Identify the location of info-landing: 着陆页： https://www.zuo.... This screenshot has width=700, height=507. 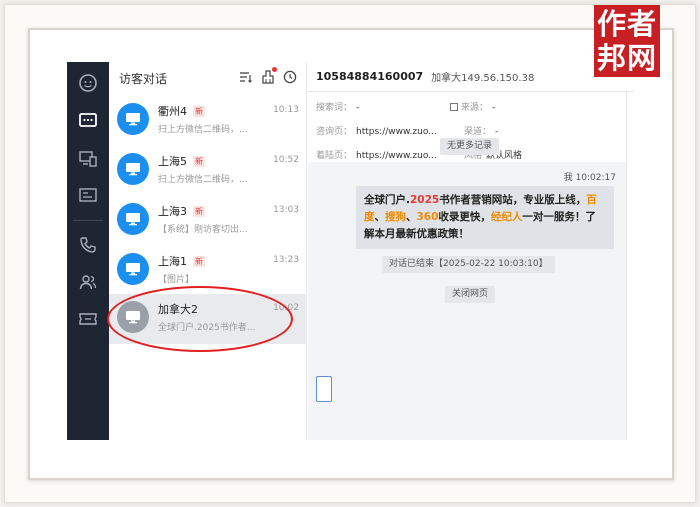
(376, 155).